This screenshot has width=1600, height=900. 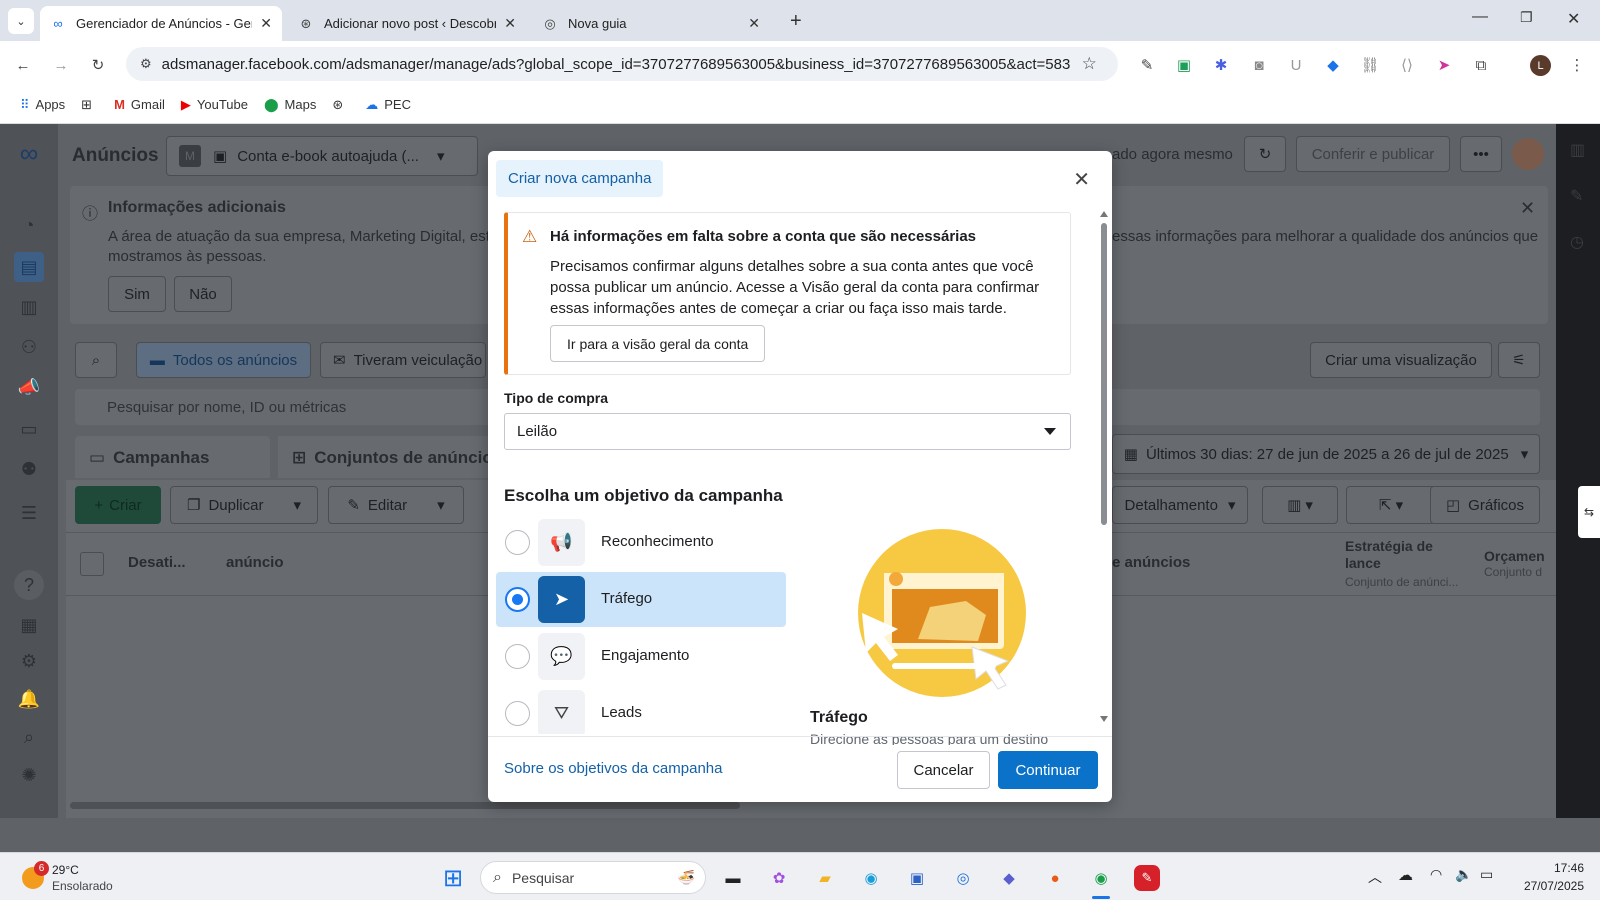 I want to click on more-options-button: •••, so click(x=1481, y=154).